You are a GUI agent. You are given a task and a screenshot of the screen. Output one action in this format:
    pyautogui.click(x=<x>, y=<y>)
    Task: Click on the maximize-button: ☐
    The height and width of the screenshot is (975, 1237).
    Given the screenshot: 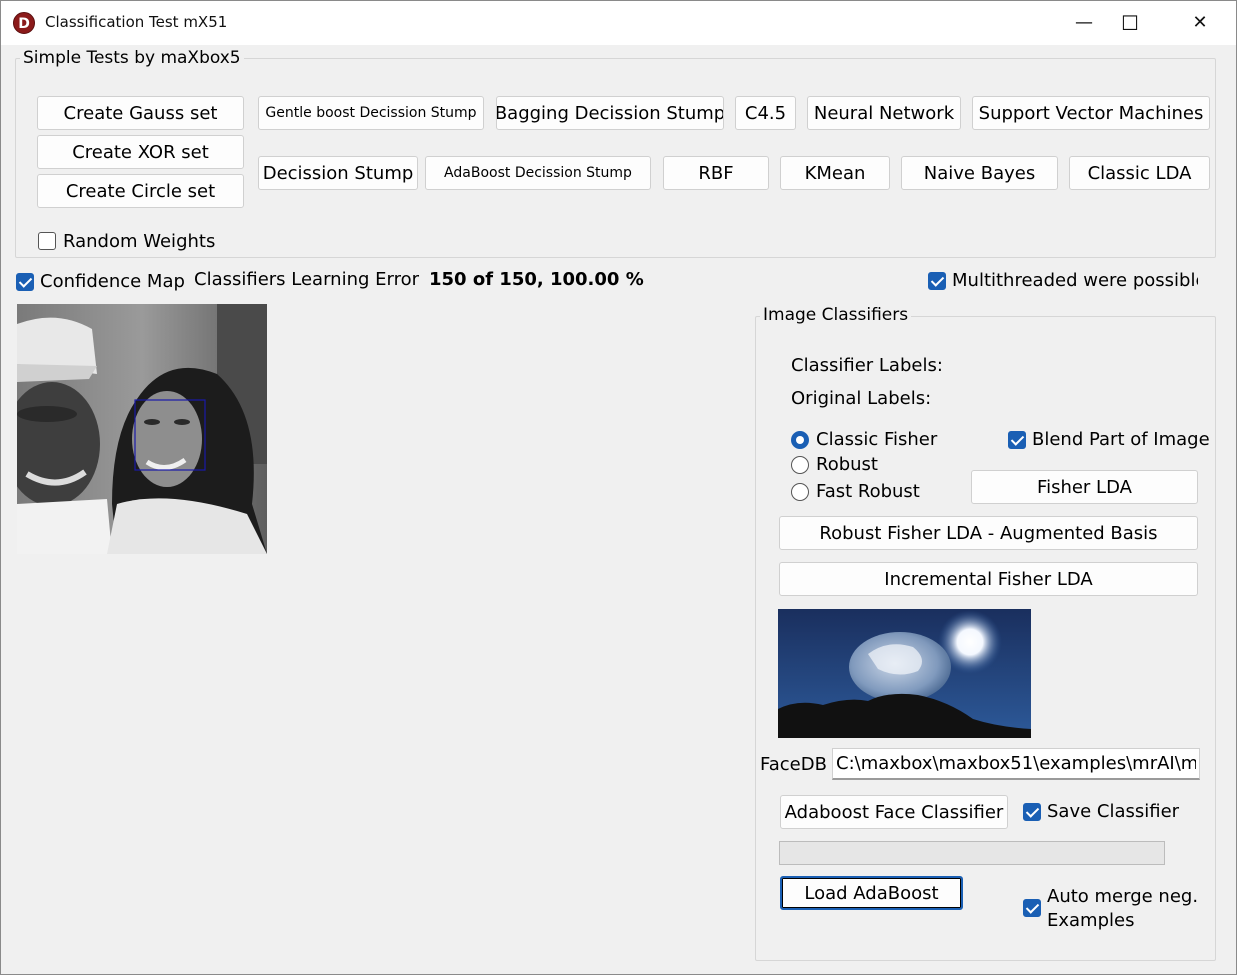 What is the action you would take?
    pyautogui.click(x=1130, y=23)
    